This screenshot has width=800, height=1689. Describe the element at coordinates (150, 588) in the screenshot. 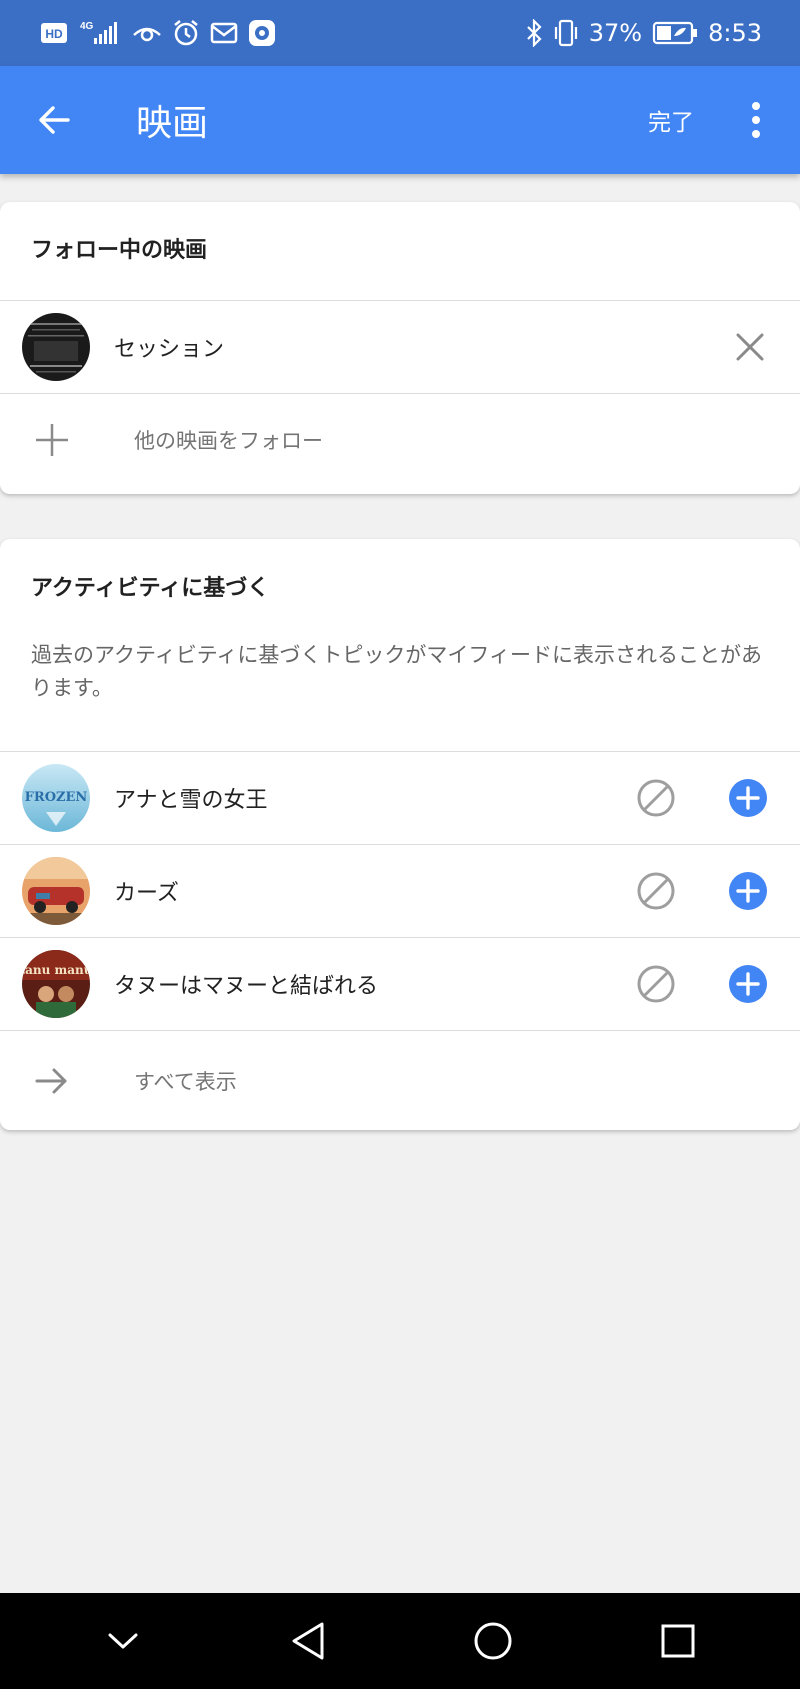

I see `activity-title: アクティビティに基づく` at that location.